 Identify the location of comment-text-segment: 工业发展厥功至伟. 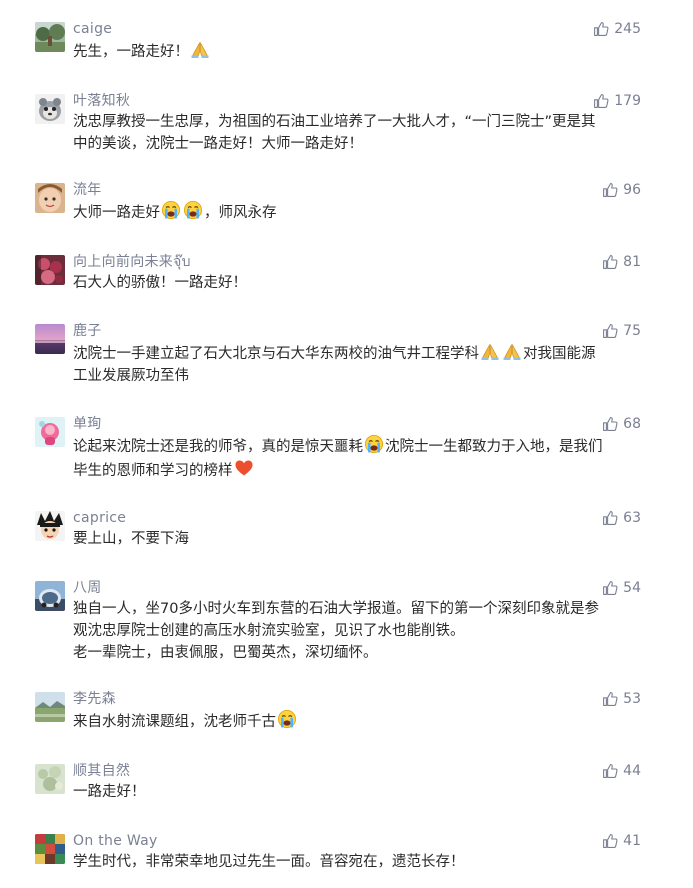
(131, 376).